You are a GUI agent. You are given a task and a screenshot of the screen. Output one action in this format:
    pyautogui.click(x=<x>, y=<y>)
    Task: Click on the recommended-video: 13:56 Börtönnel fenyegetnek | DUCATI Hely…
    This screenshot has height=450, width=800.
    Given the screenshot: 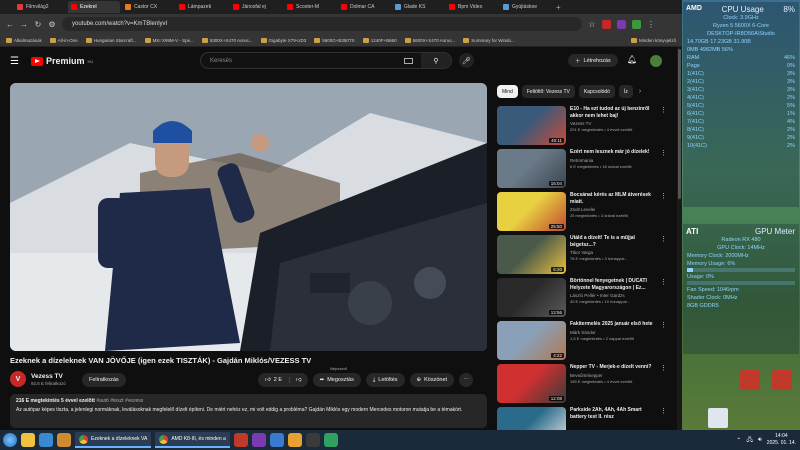 What is the action you would take?
    pyautogui.click(x=582, y=299)
    